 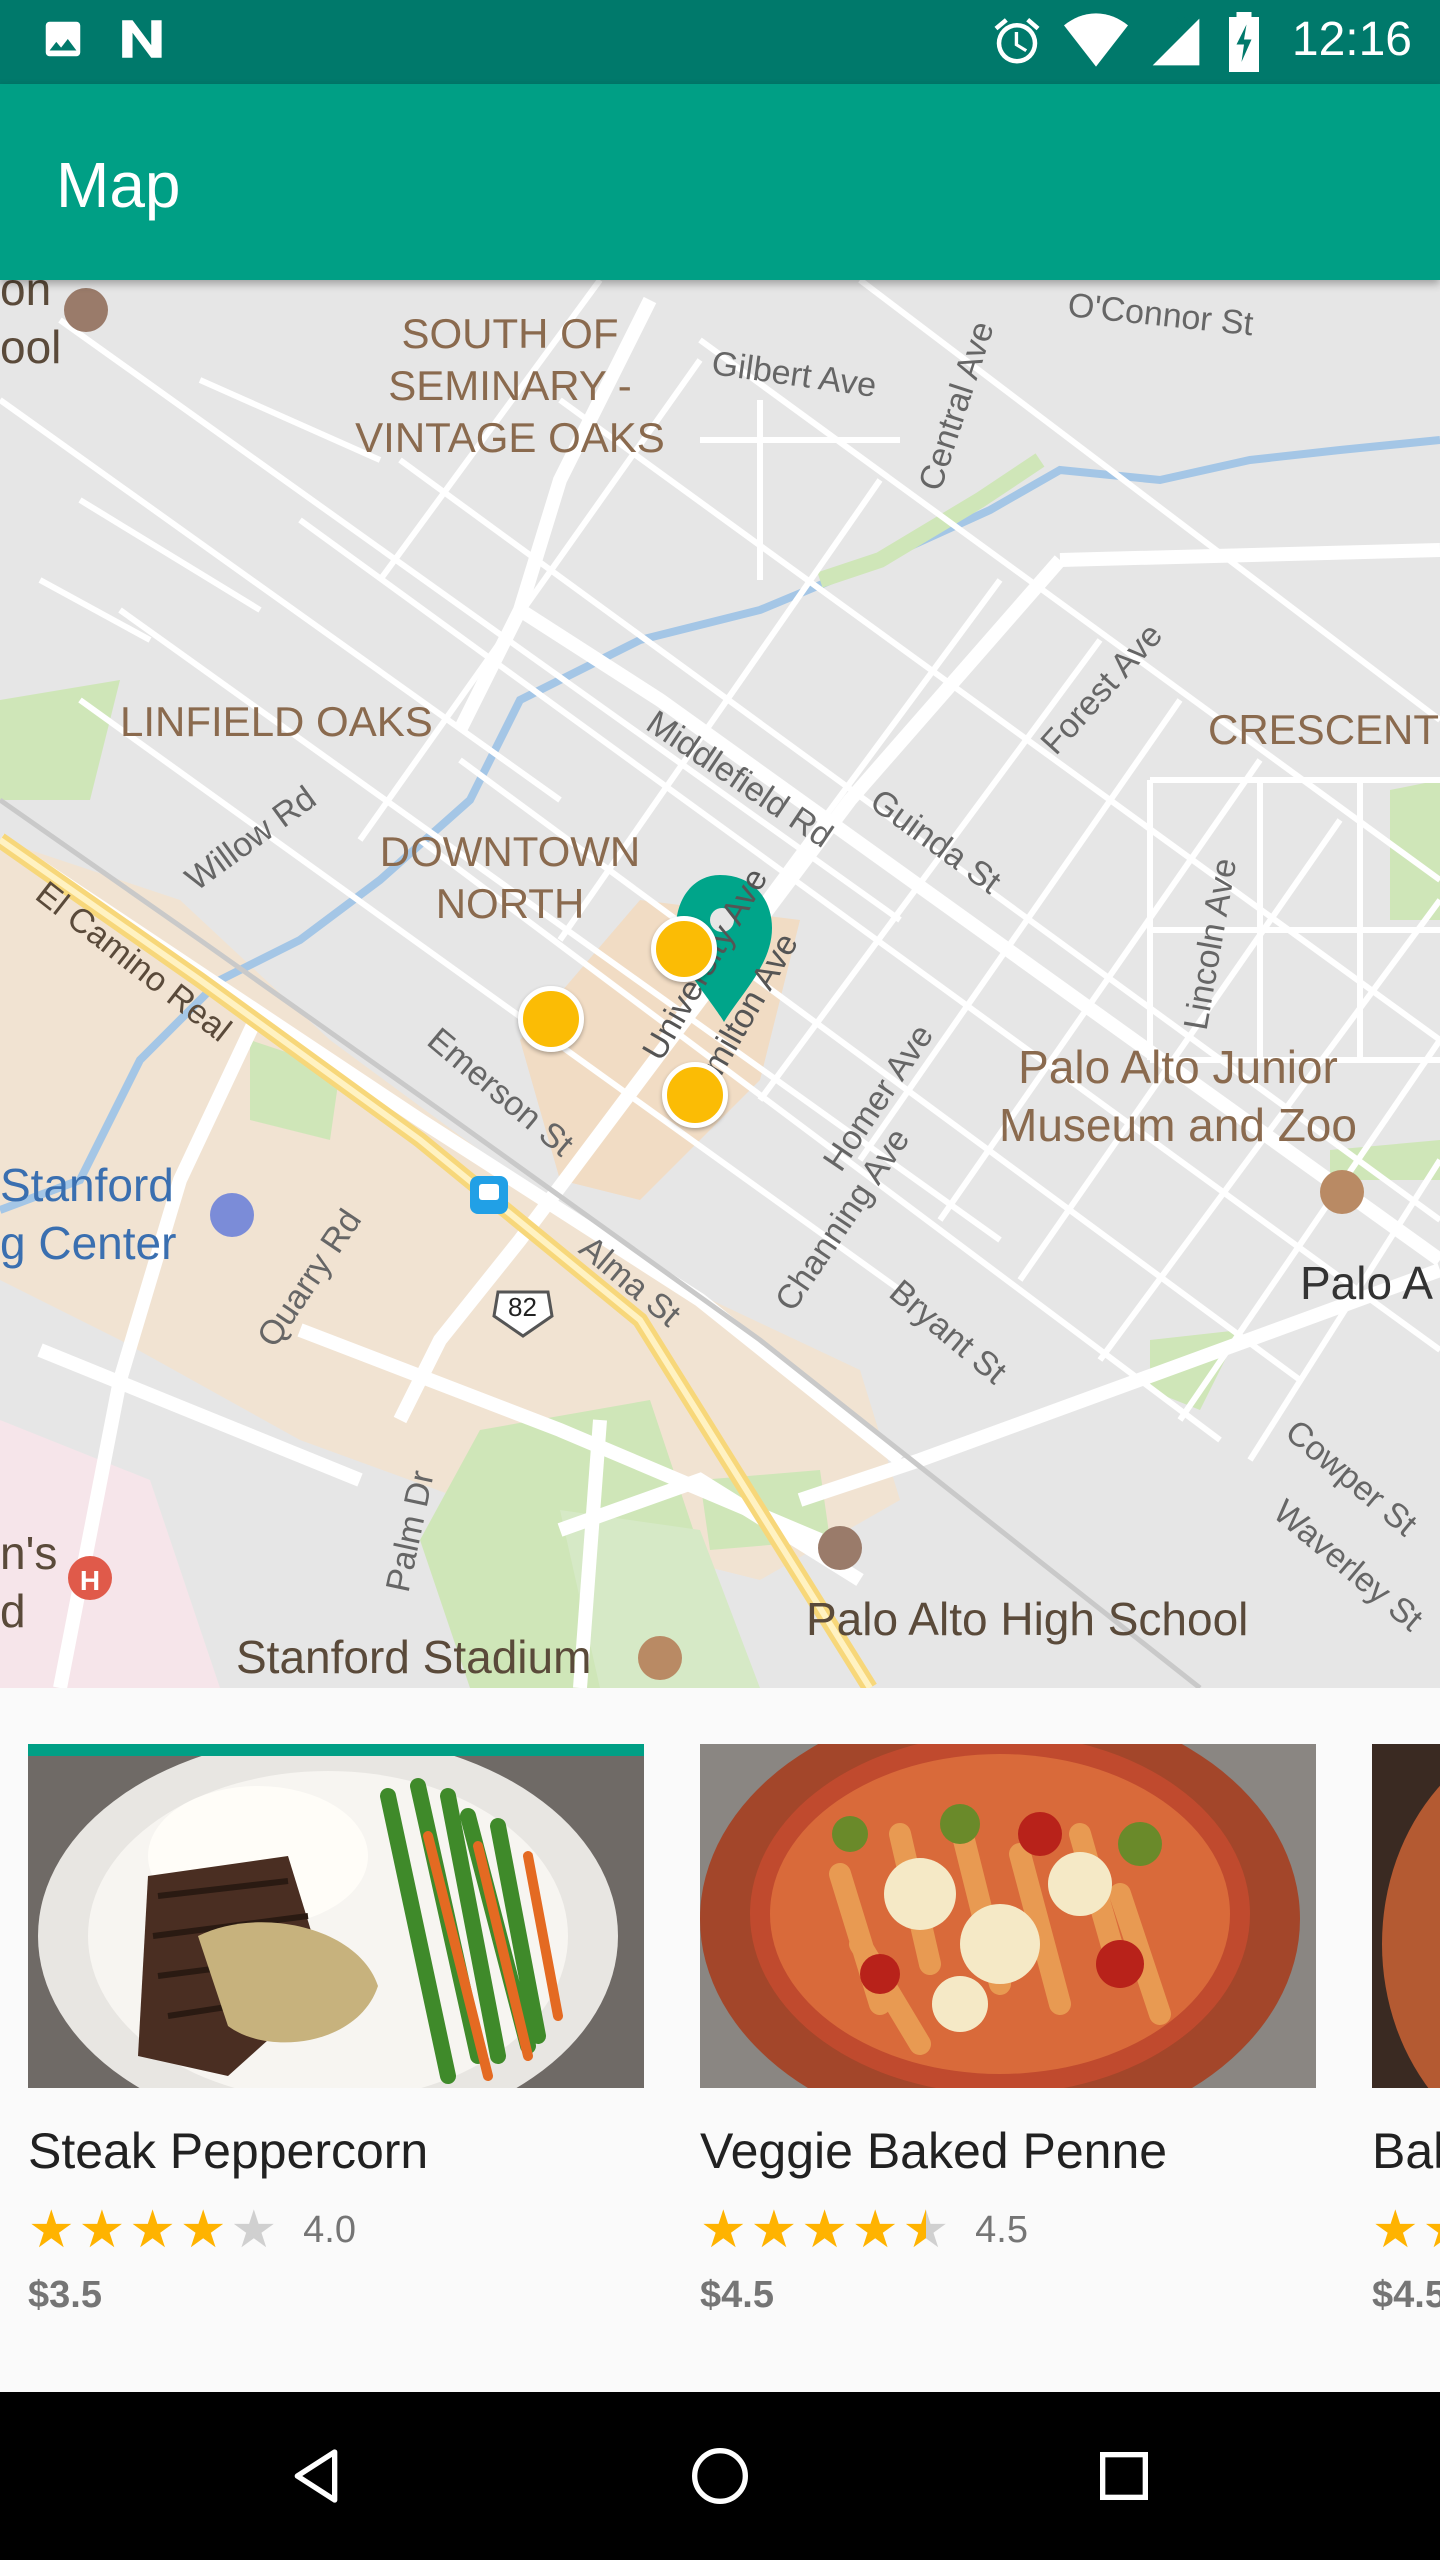 I want to click on dish-card: Veggie Baked Penne ★ ★ ★ ★ ★ 4.5 $4.5, so click(x=1008, y=2030).